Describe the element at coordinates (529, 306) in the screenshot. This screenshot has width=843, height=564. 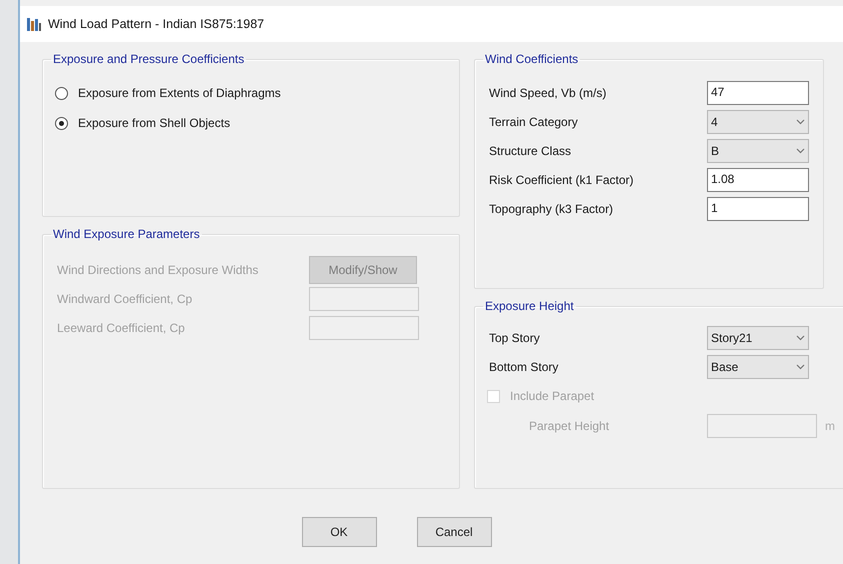
I see `group-title: Exposure Height` at that location.